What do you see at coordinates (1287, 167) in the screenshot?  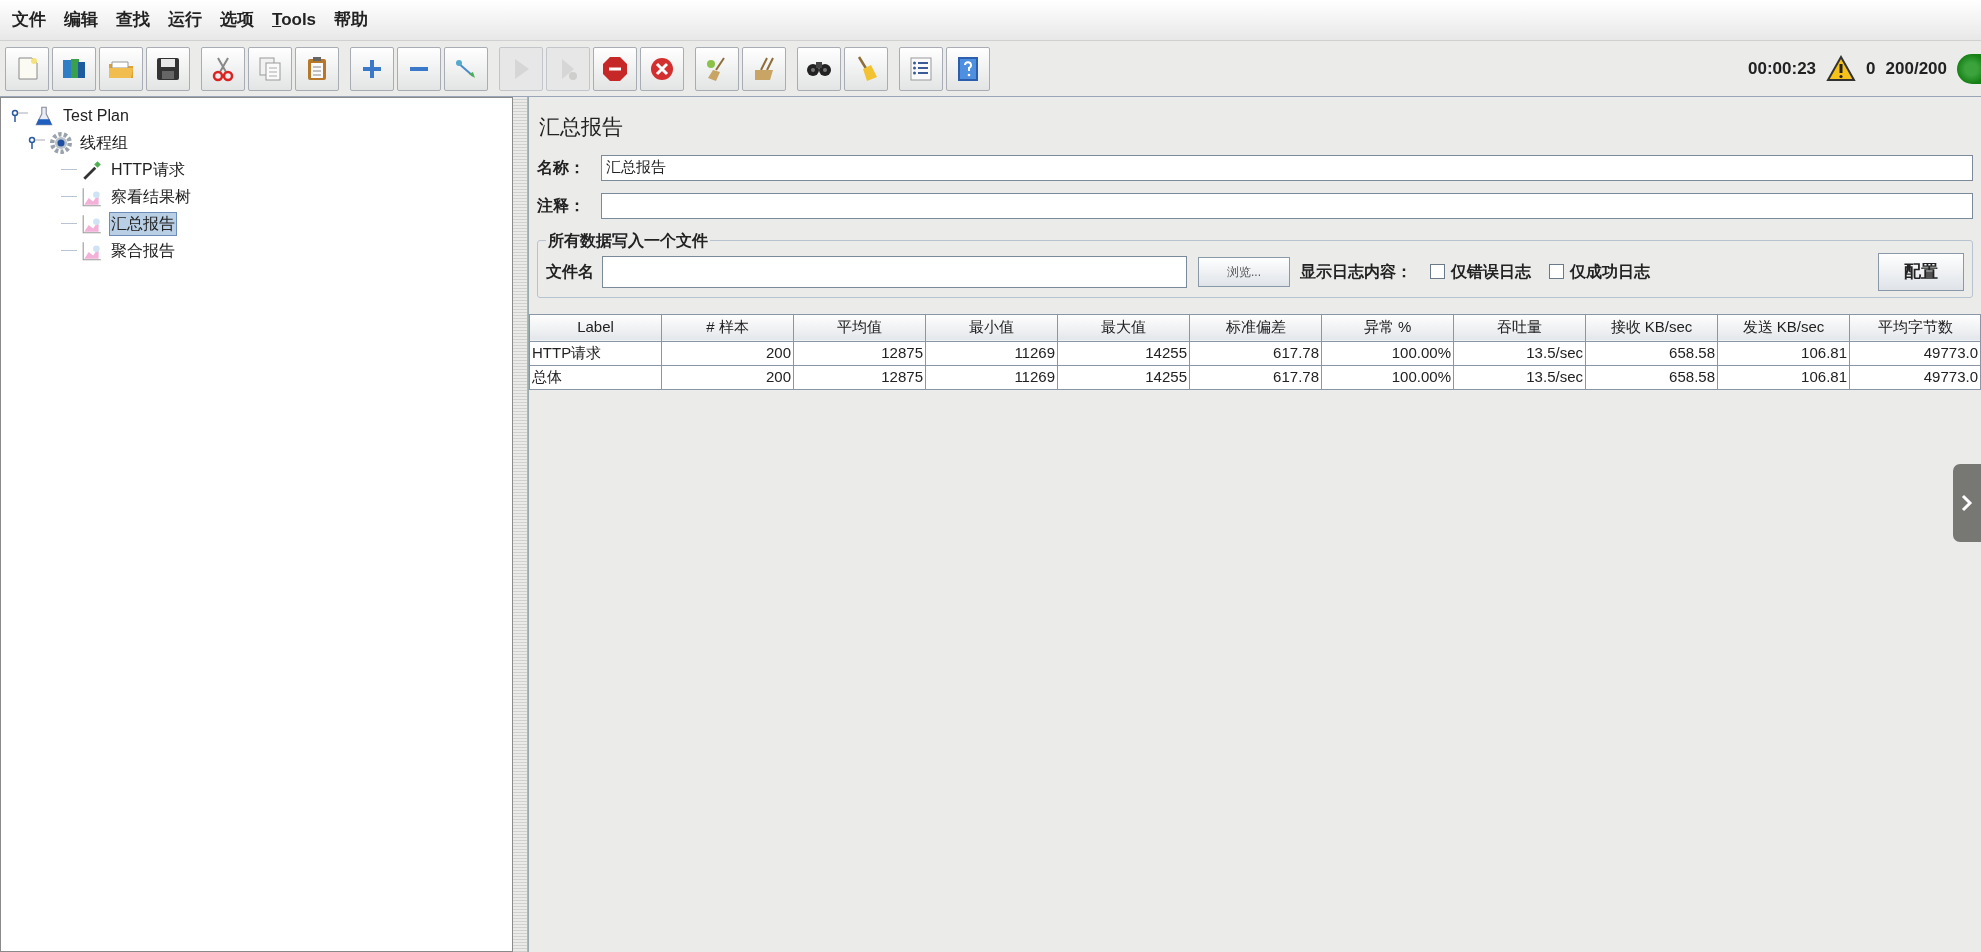 I see `name-field: 汇总报告` at bounding box center [1287, 167].